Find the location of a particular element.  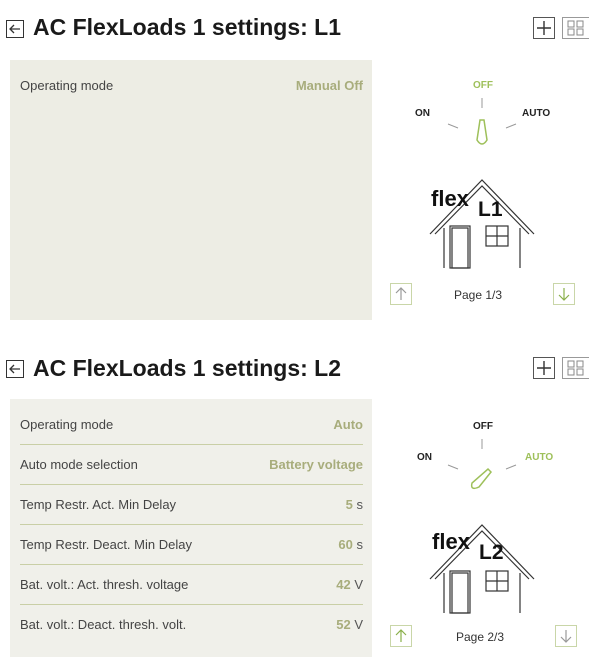

row-value: 52 V is located at coordinates (349, 624).